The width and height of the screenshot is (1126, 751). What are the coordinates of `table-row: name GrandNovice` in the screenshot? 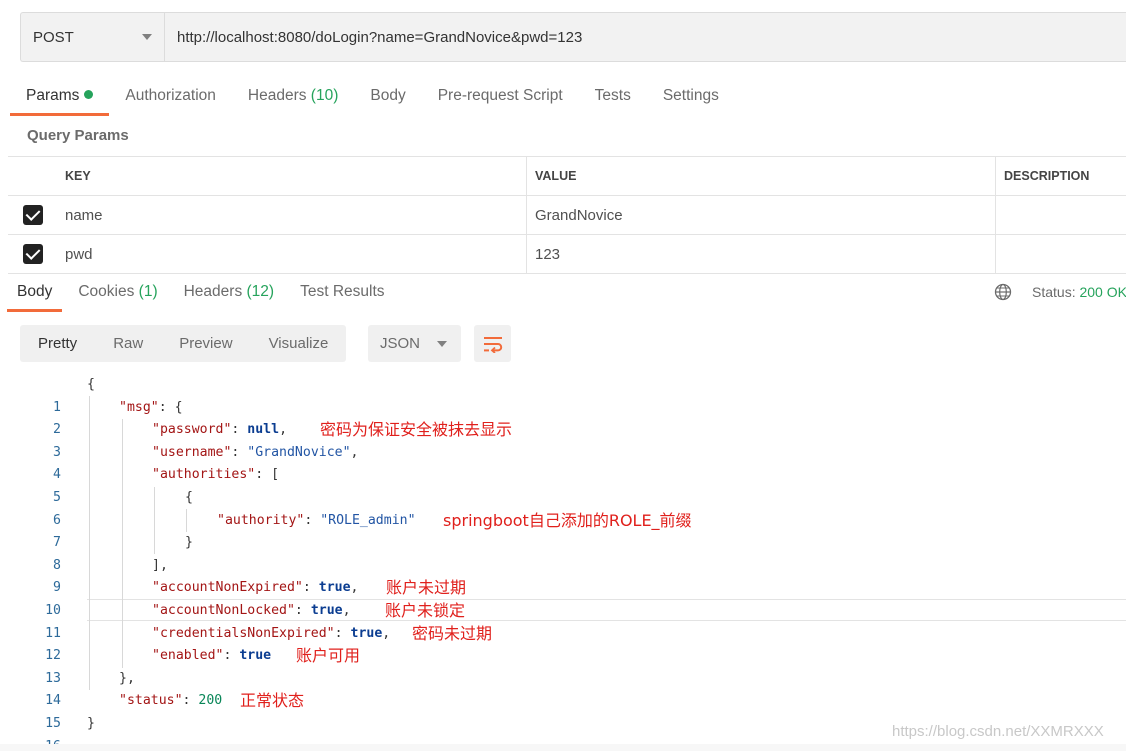 It's located at (567, 215).